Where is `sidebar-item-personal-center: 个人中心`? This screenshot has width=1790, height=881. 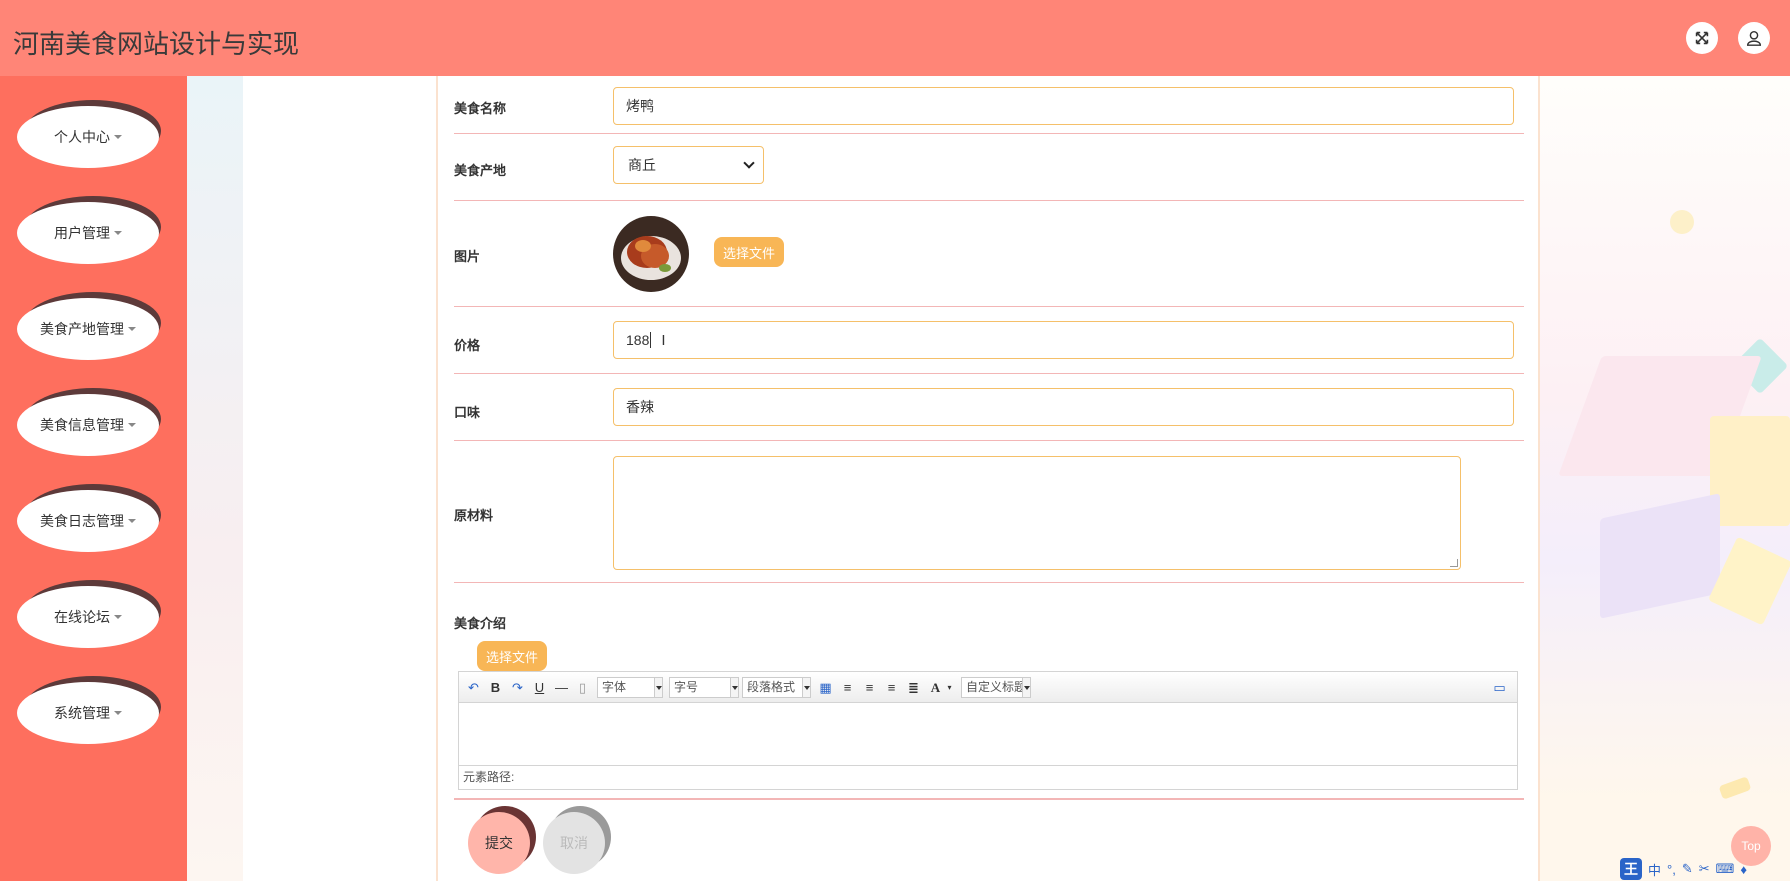 sidebar-item-personal-center: 个人中心 is located at coordinates (89, 134).